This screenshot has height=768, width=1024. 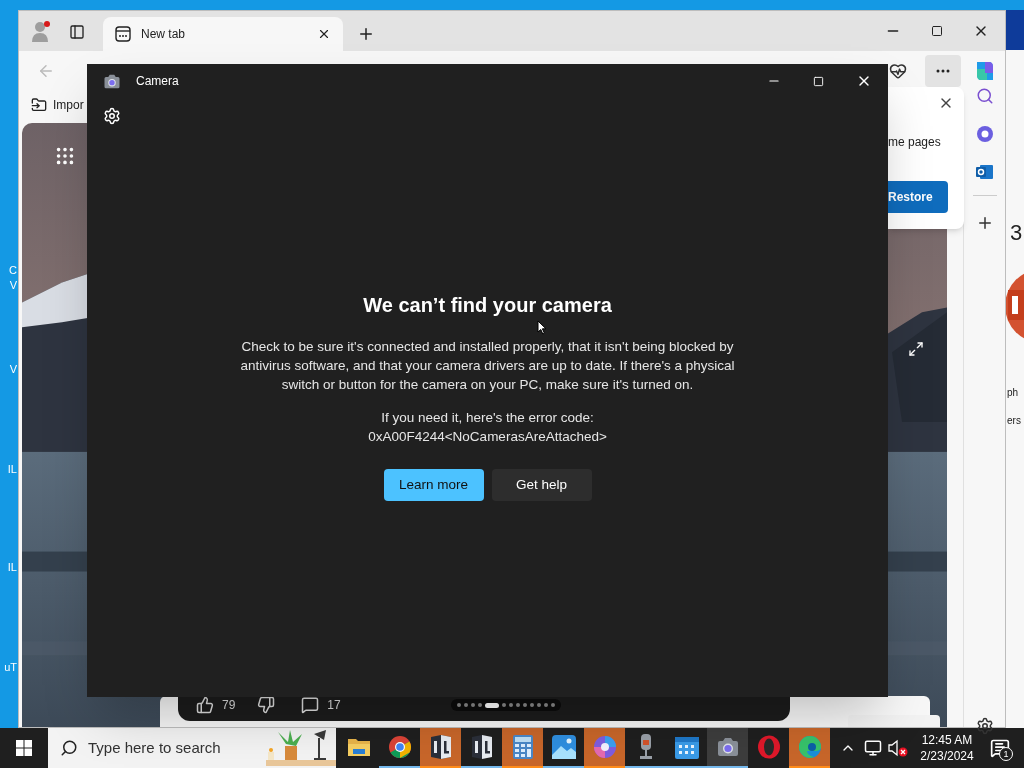 What do you see at coordinates (487, 418) in the screenshot?
I see `error-code-label: If you need it, here's the error code:` at bounding box center [487, 418].